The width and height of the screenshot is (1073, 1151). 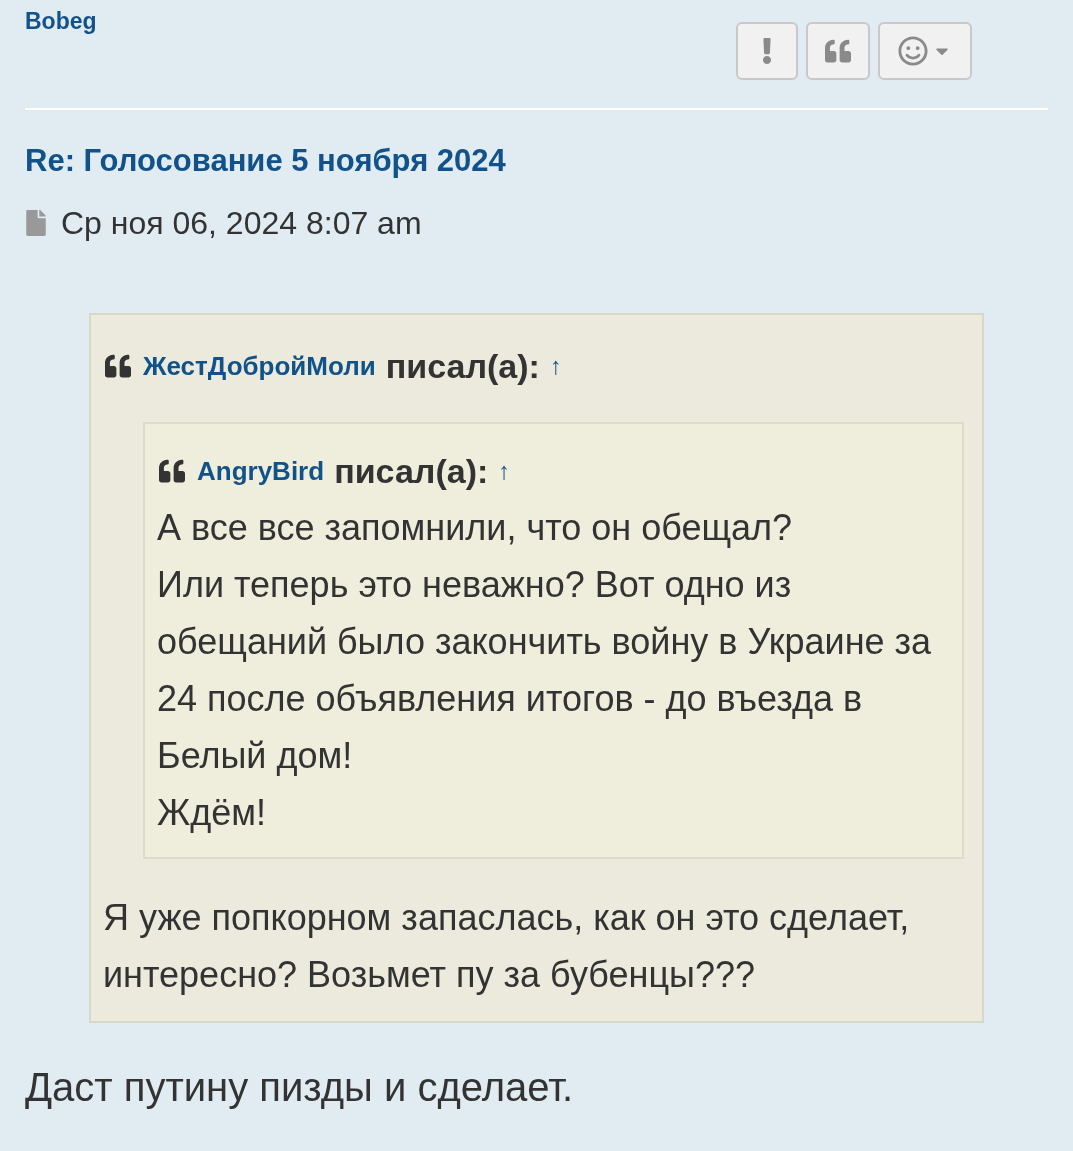 I want to click on report-button, so click(x=767, y=51).